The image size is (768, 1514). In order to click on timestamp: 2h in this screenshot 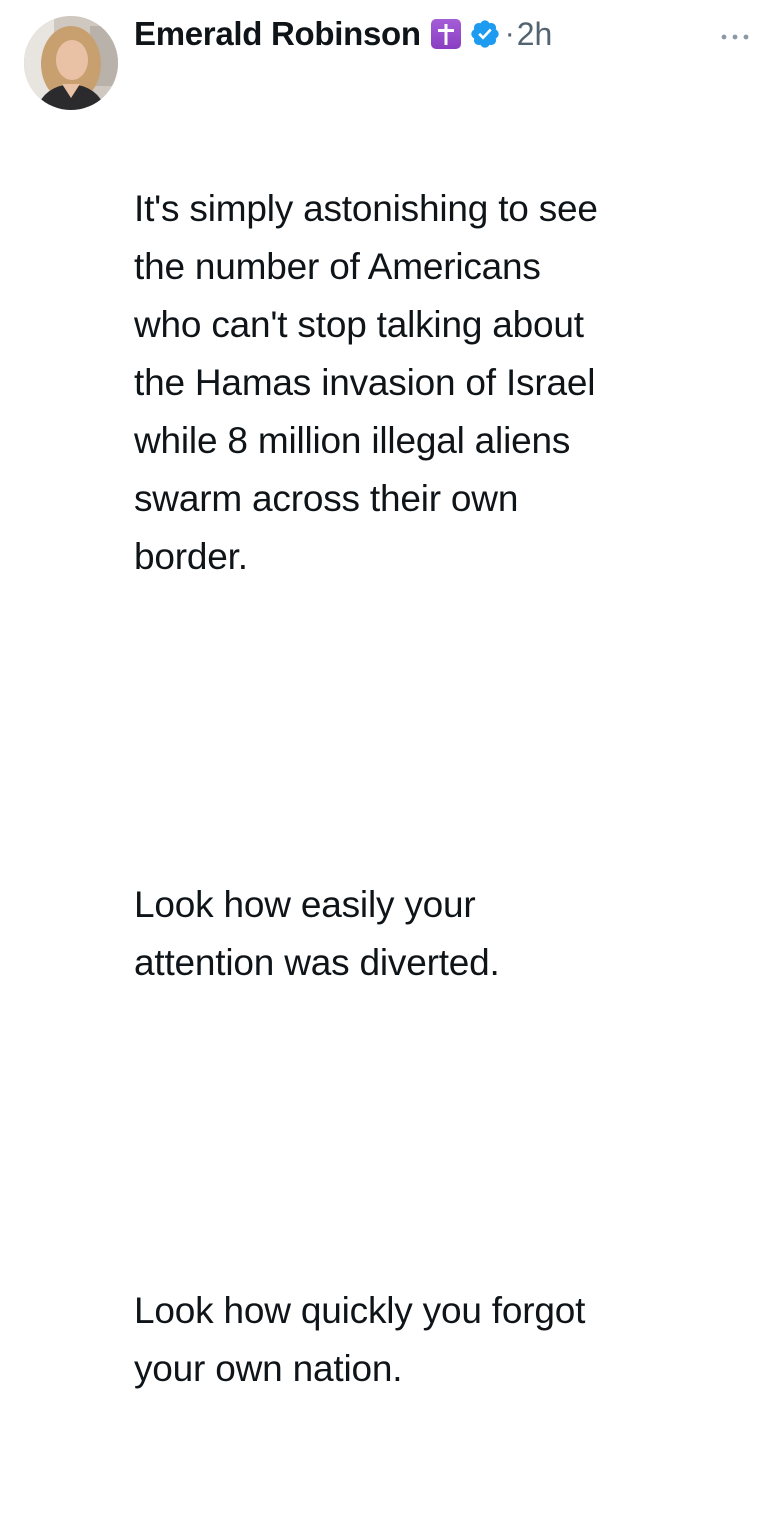, I will do `click(535, 34)`.